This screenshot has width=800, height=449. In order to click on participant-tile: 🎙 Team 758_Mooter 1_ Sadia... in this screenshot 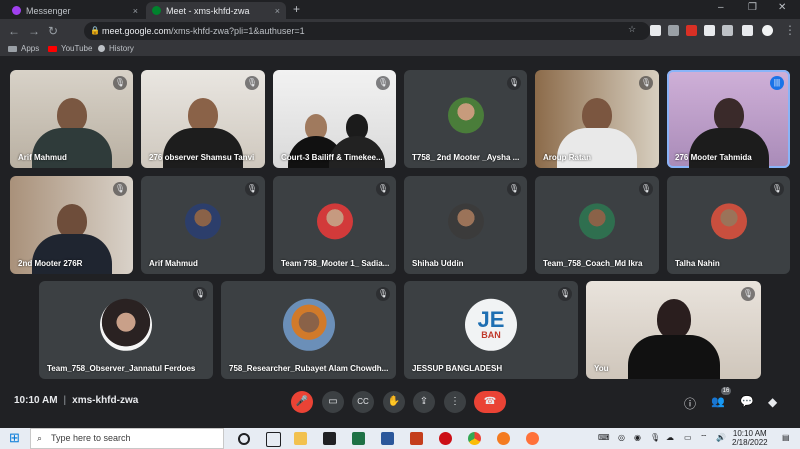, I will do `click(334, 225)`.